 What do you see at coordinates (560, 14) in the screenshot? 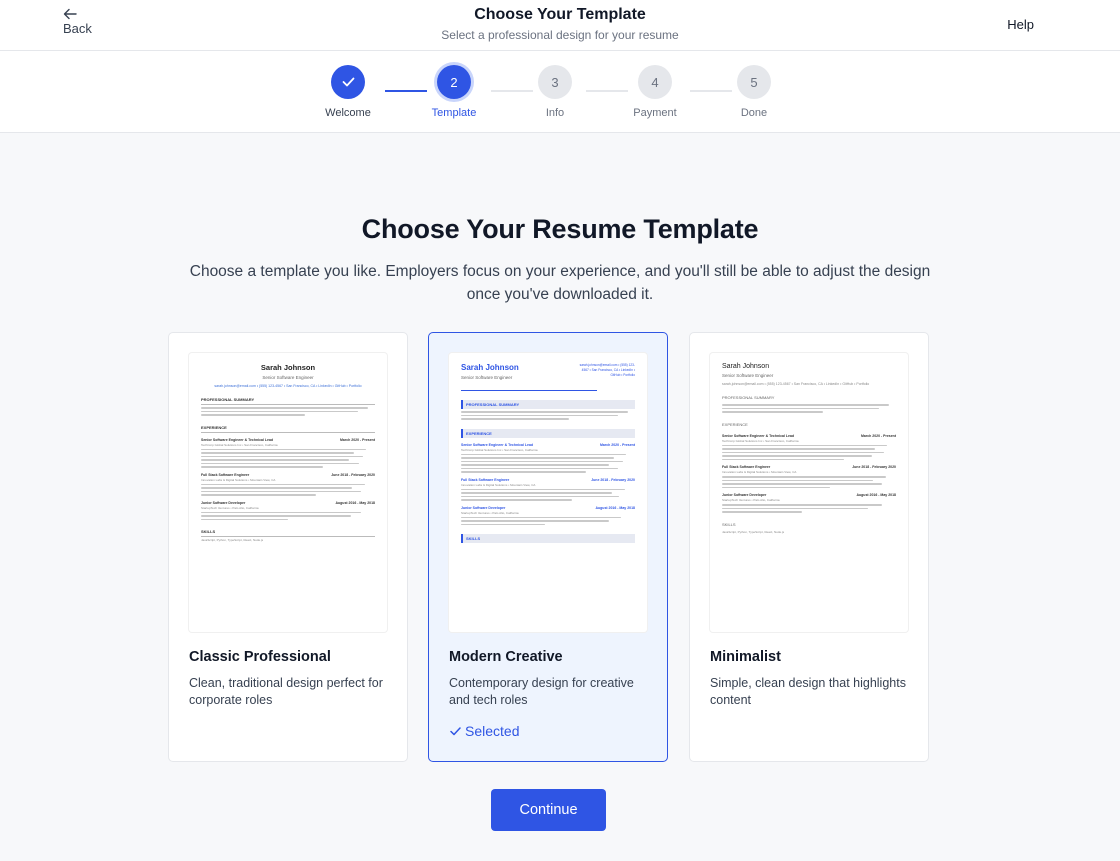
I see `page-title: Choose Your Template` at bounding box center [560, 14].